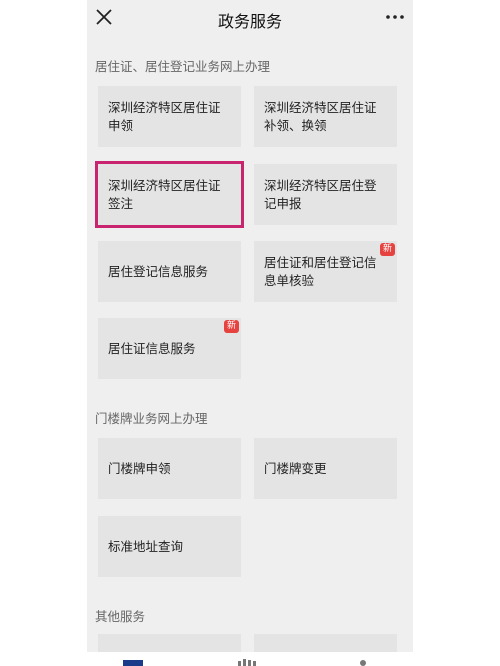 Image resolution: width=500 pixels, height=666 pixels. I want to click on tile-label: 居住登记信息服务, so click(158, 271).